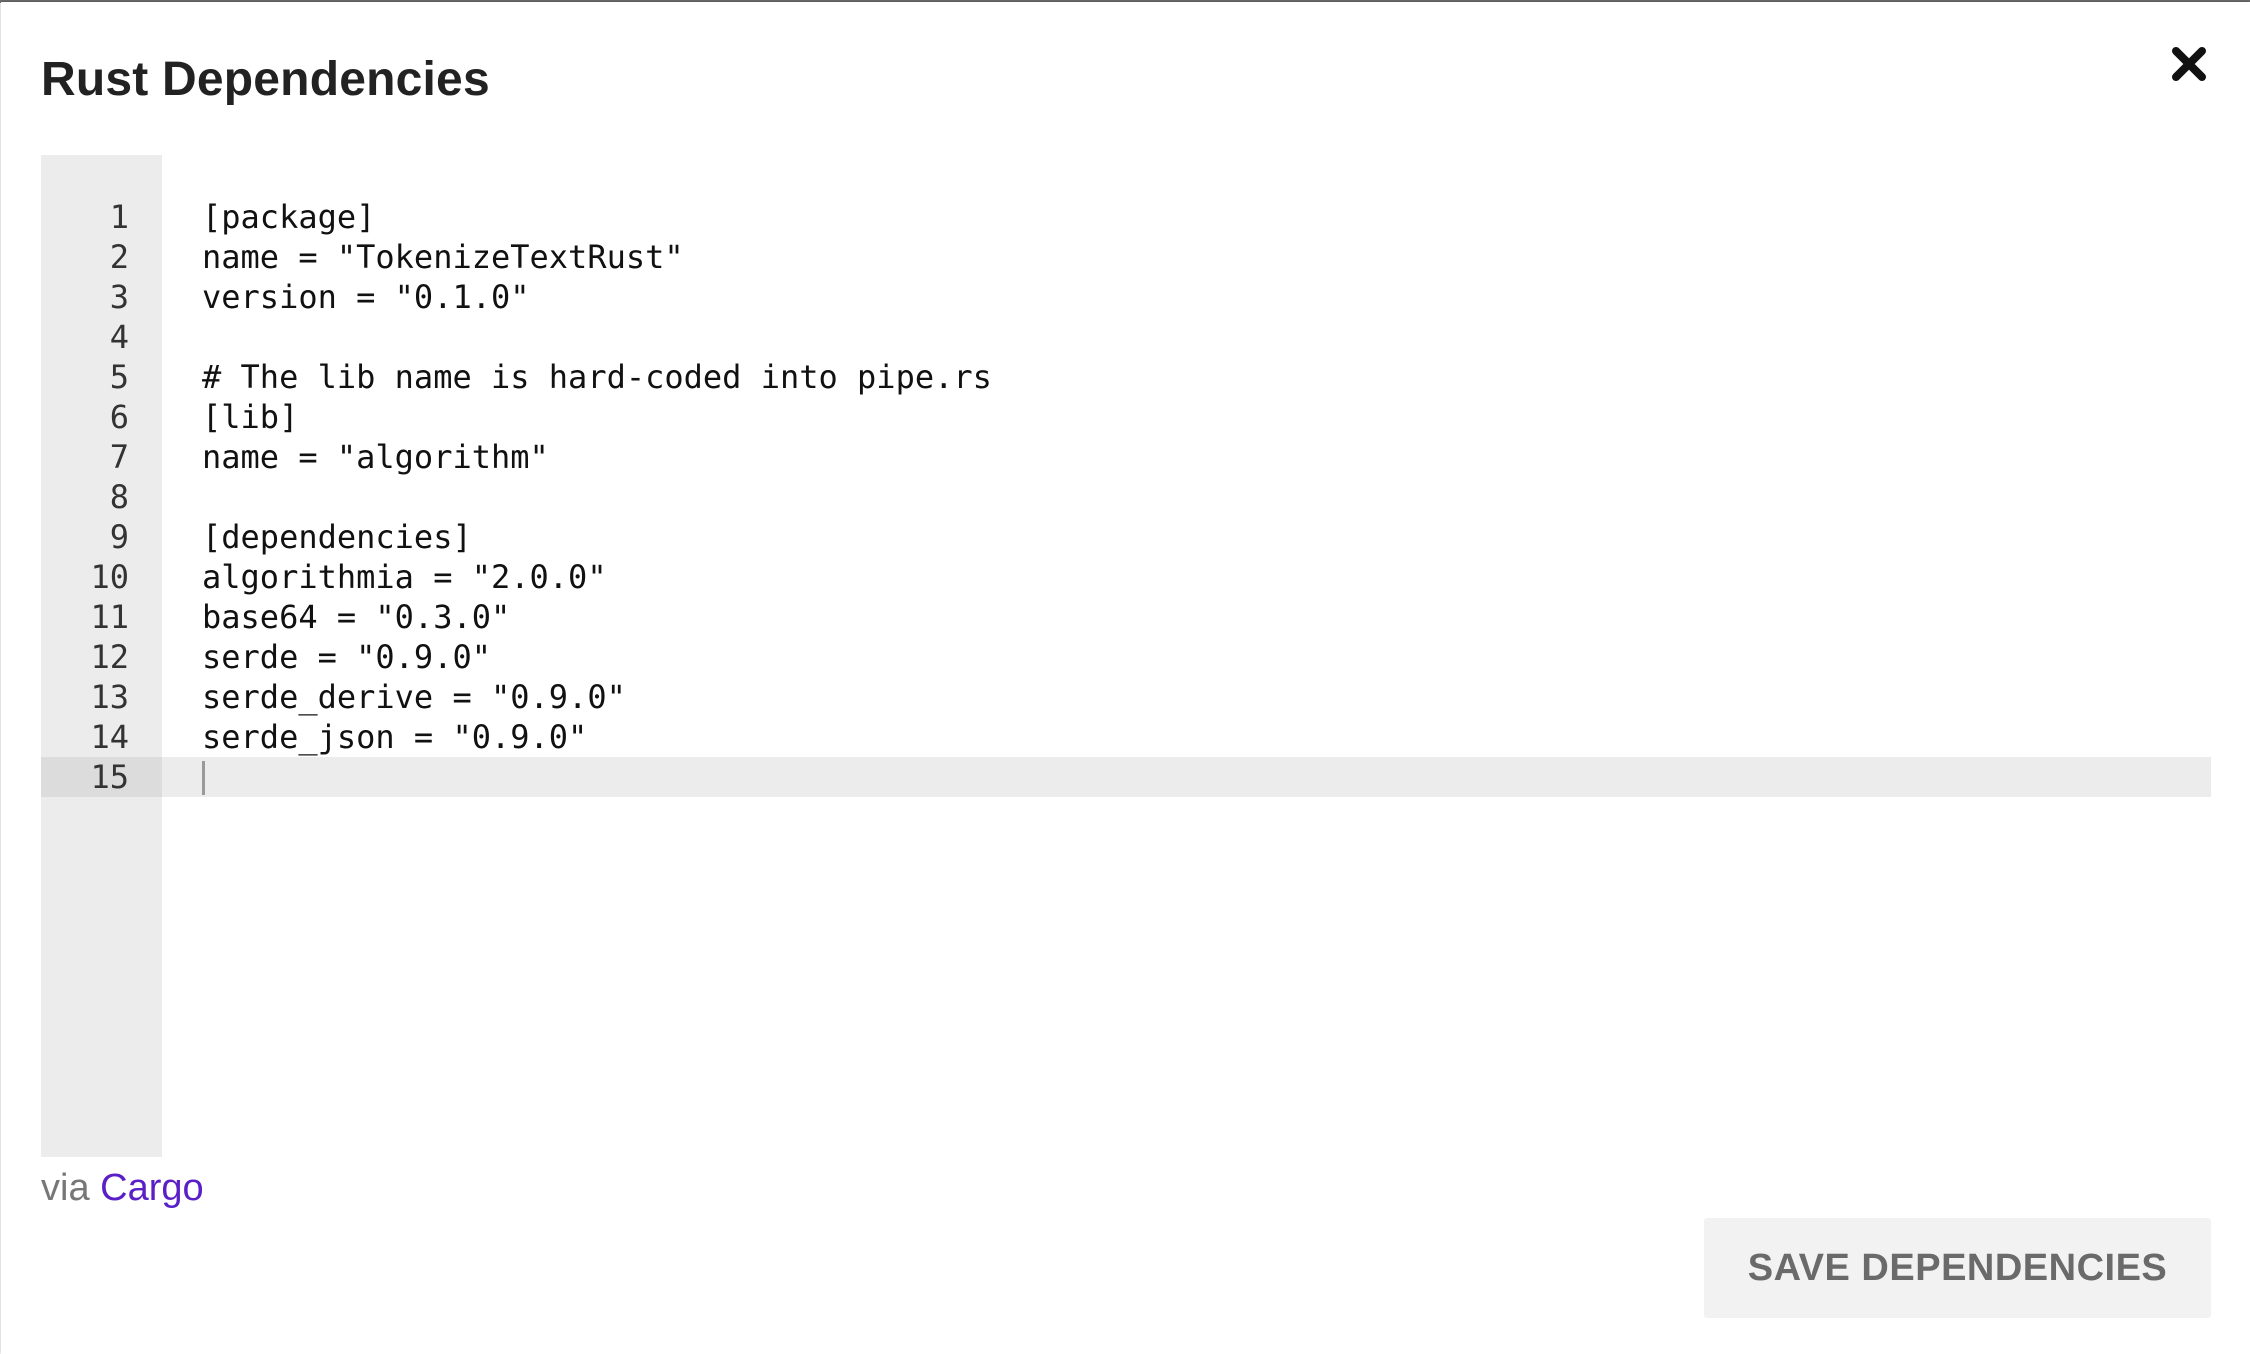 This screenshot has height=1354, width=2250. I want to click on line-number: 4, so click(119, 337).